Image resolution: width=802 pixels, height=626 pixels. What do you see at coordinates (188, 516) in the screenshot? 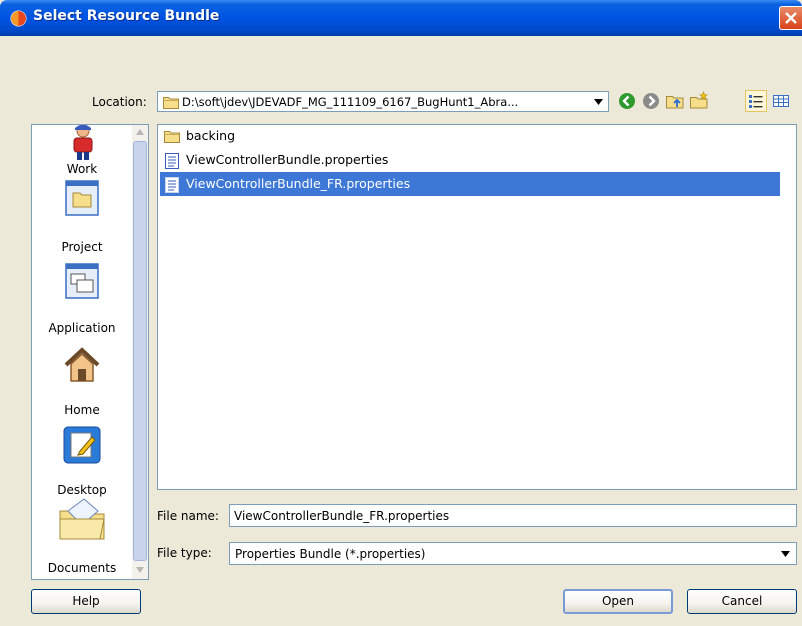
I see `file-name-label: File name:` at bounding box center [188, 516].